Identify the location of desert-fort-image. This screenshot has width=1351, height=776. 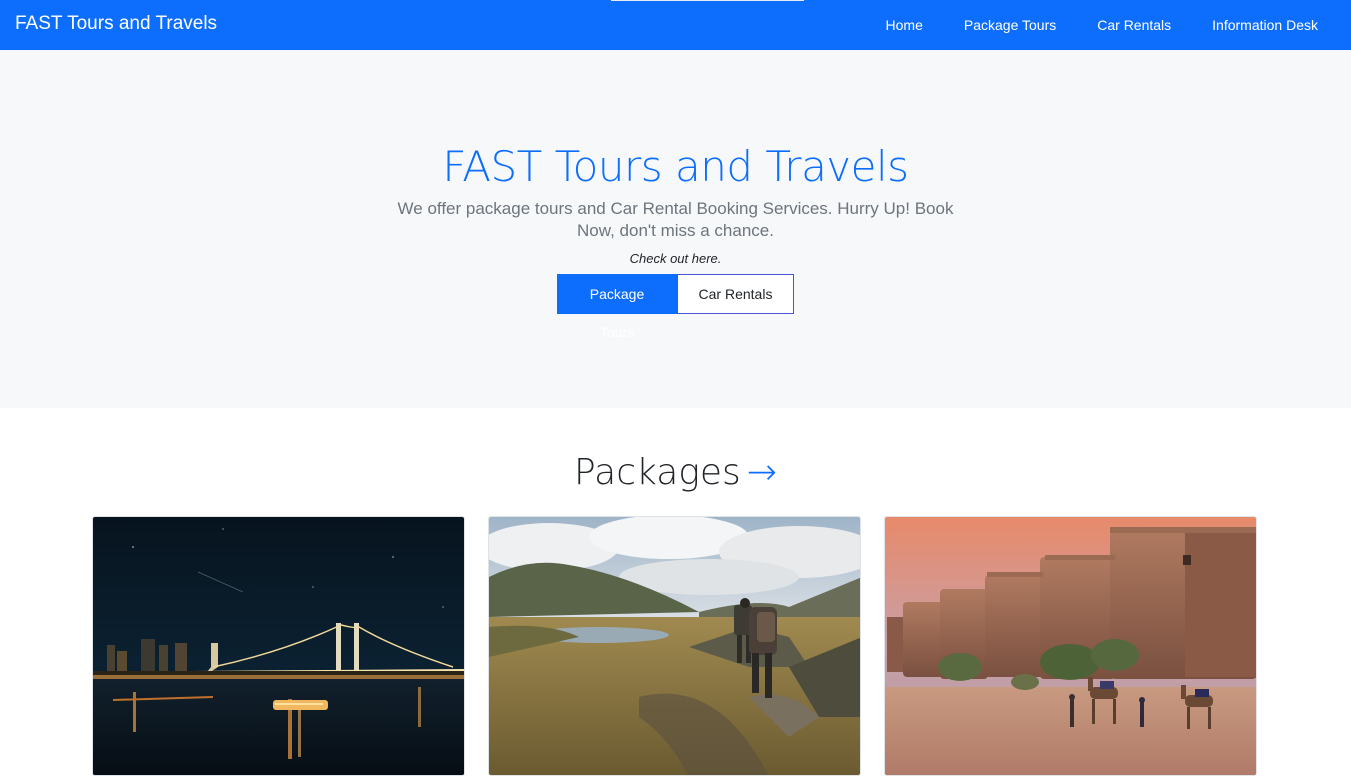
(1070, 646).